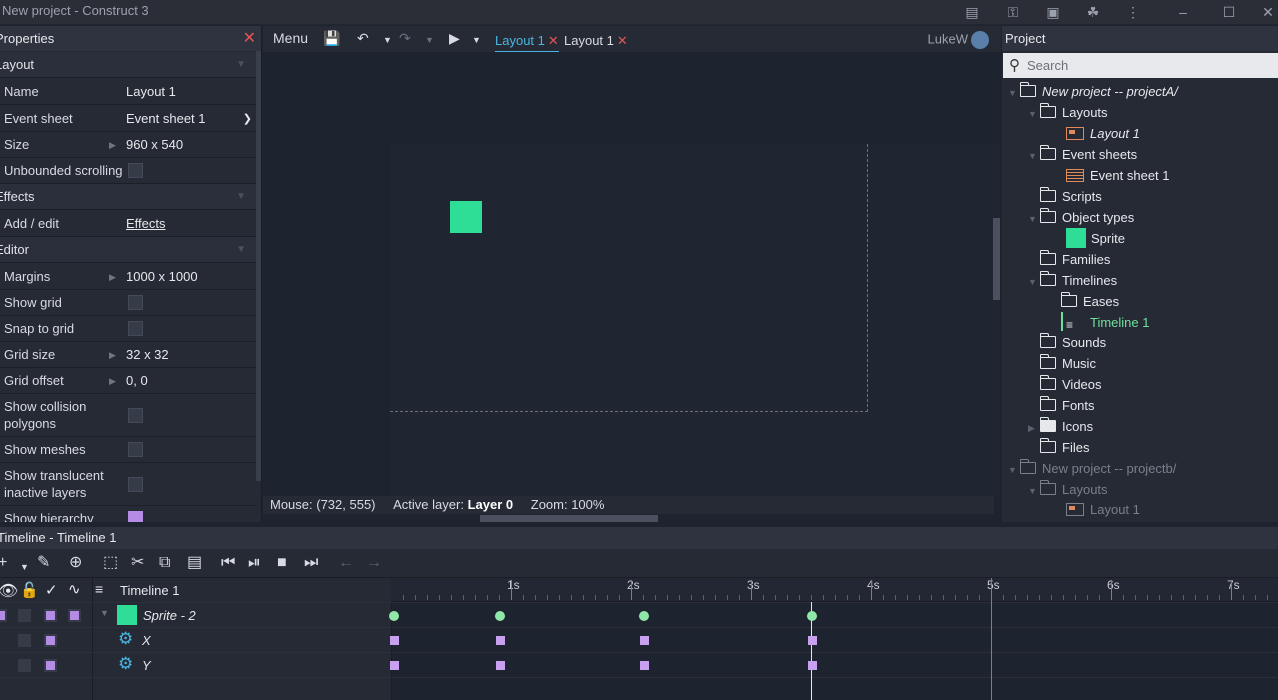  I want to click on hierarchy-checkbox, so click(135, 516).